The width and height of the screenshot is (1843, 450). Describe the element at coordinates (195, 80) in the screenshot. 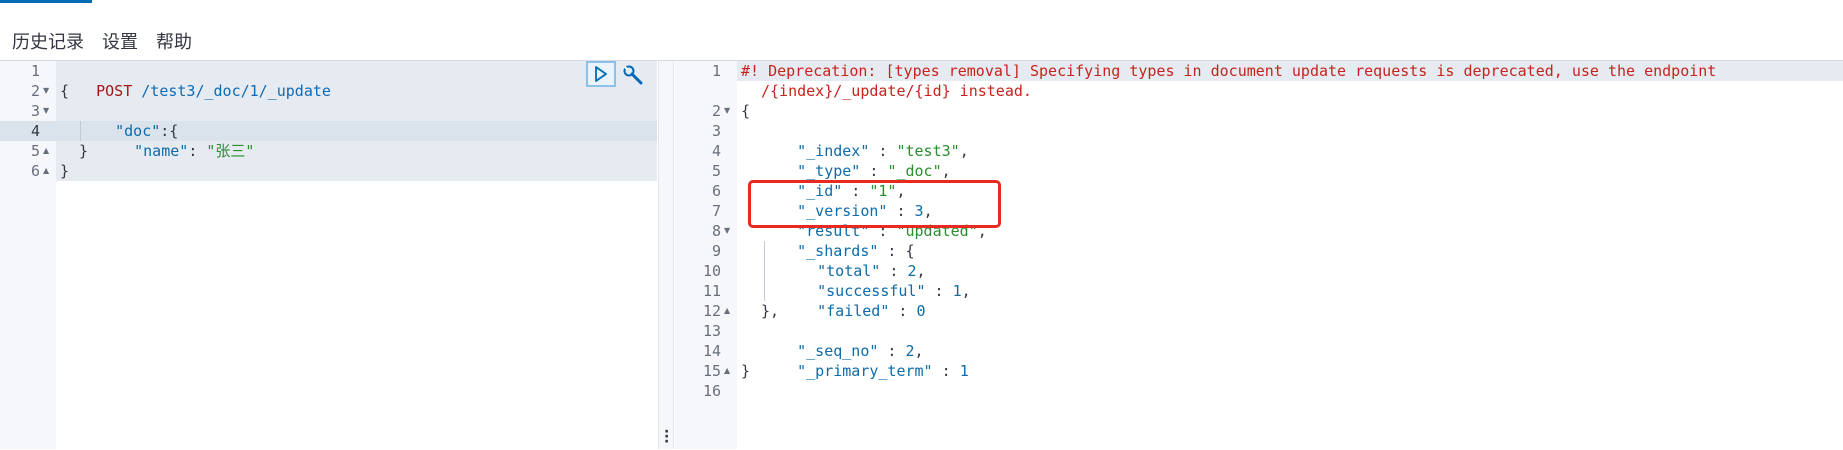

I see `request-line: POST /test3/_doc/1/_update` at that location.